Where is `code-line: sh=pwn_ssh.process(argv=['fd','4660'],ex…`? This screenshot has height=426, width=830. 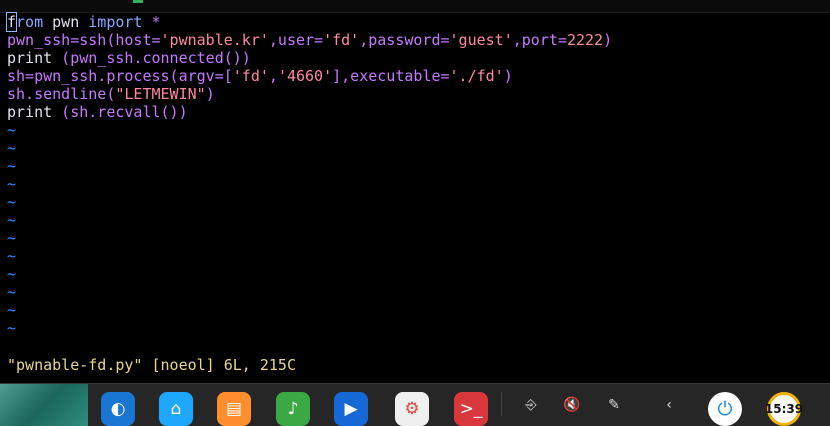 code-line: sh=pwn_ssh.process(argv=['fd','4660'],ex… is located at coordinates (417, 76).